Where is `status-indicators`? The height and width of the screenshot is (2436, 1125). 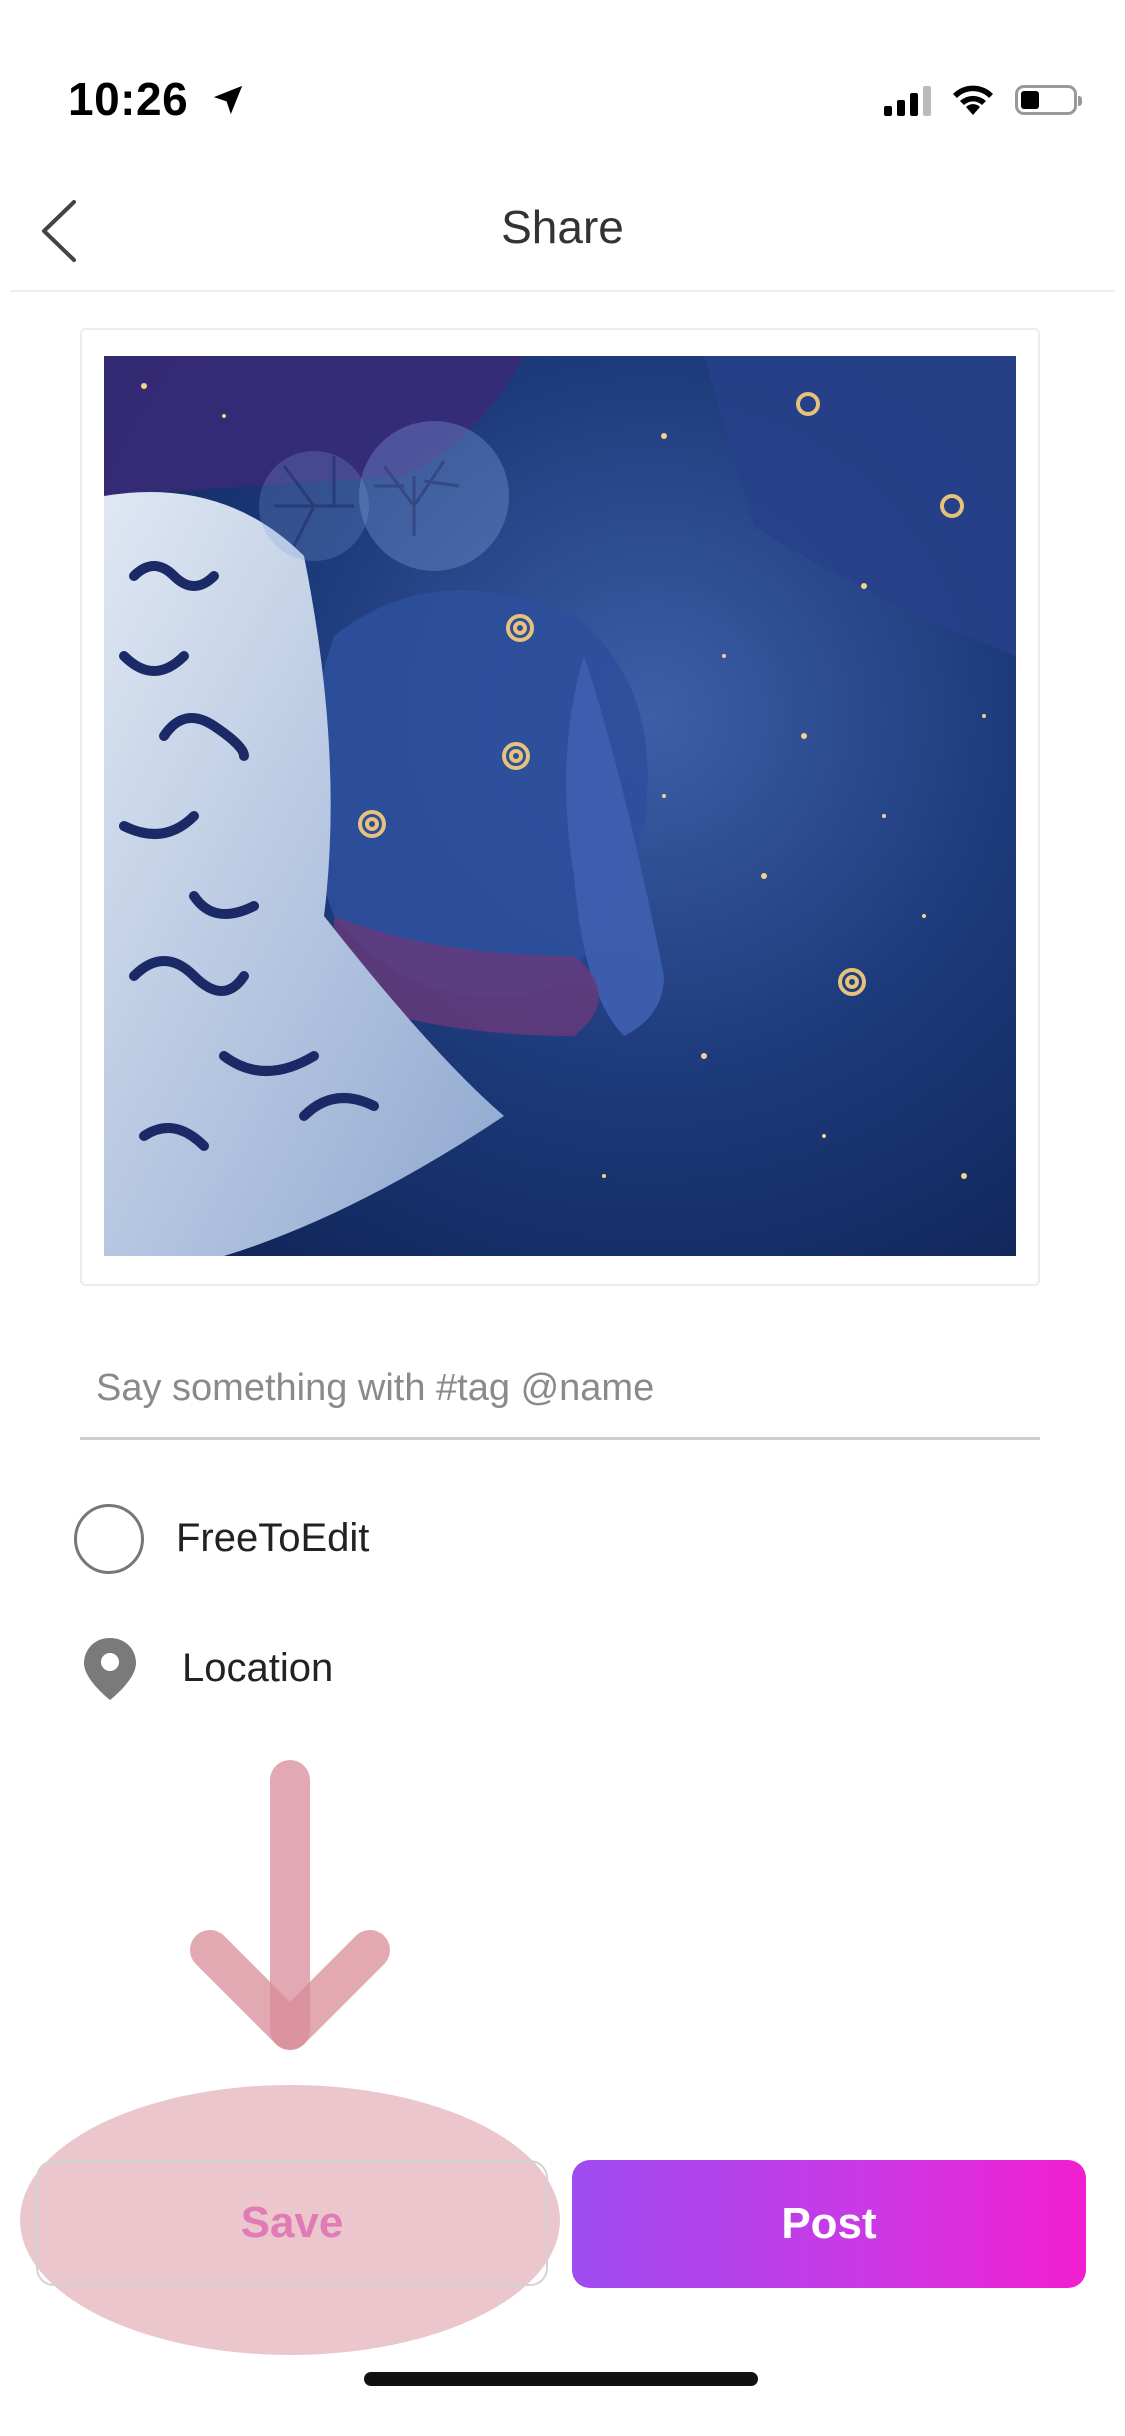
status-indicators is located at coordinates (983, 100).